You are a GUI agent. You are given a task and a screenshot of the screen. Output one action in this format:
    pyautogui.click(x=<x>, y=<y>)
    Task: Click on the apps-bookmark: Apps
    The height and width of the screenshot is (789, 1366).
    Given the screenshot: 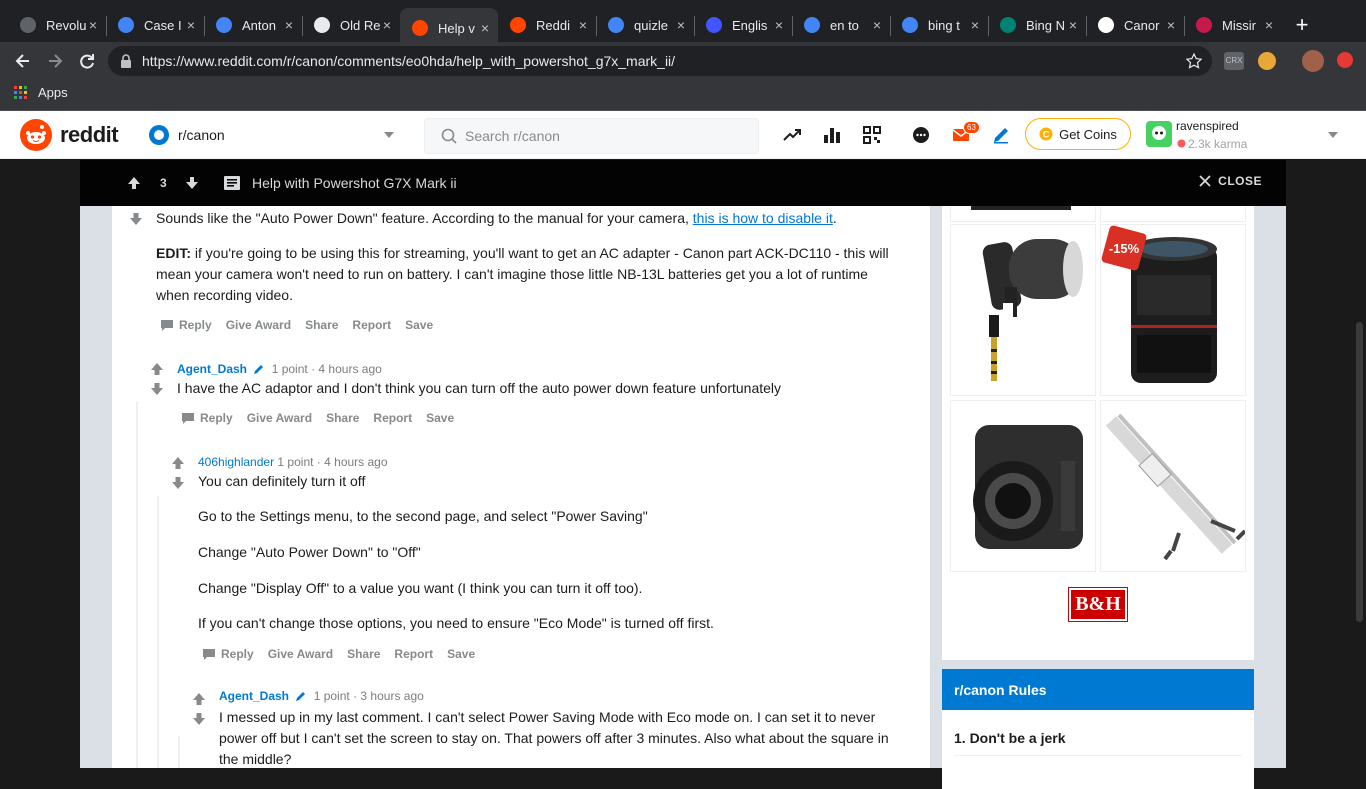 What is the action you would take?
    pyautogui.click(x=41, y=92)
    